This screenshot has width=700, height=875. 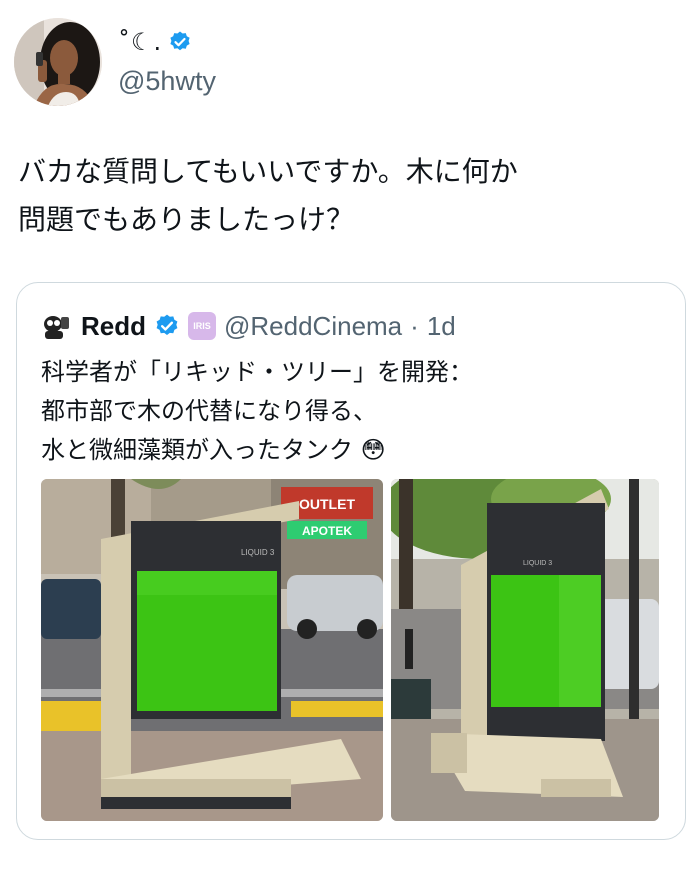 I want to click on quote-avatar-icon, so click(x=56, y=326).